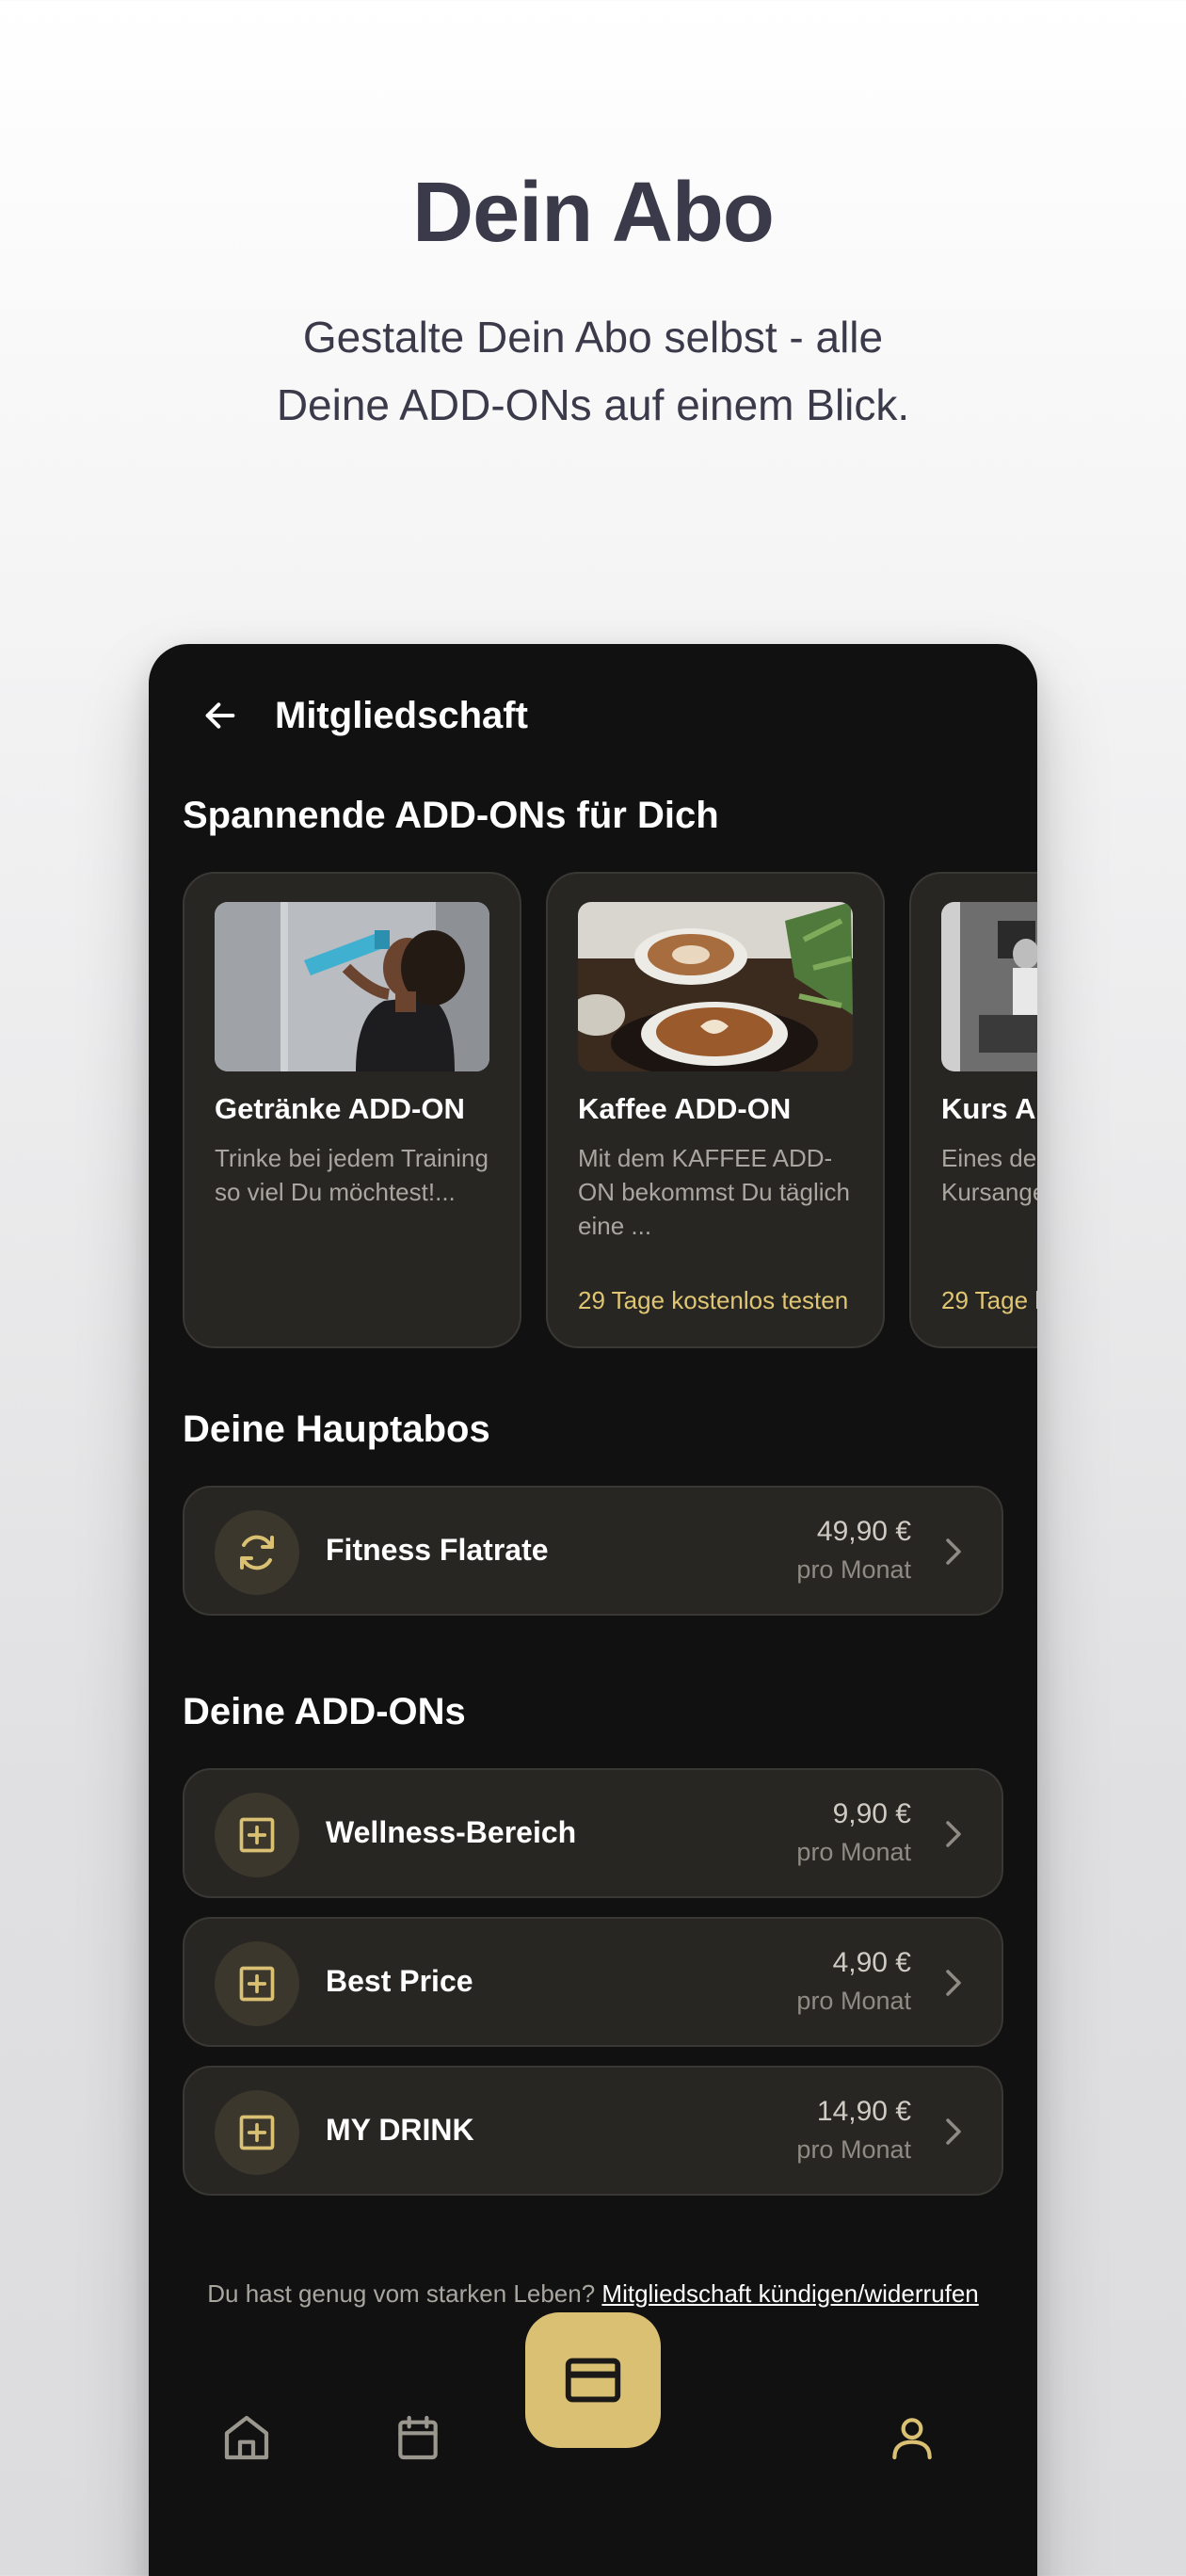  I want to click on calendar-icon, so click(418, 2437).